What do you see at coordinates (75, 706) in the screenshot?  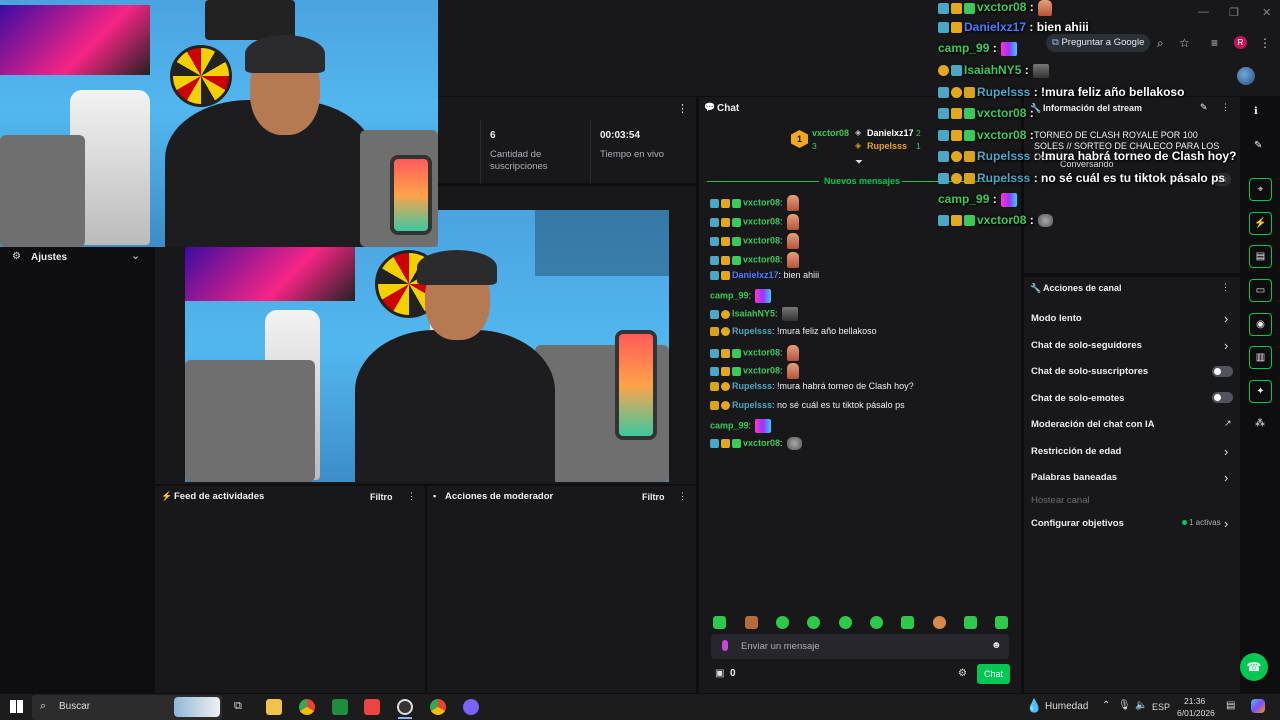 I see `taskbar-search-label: Buscar` at bounding box center [75, 706].